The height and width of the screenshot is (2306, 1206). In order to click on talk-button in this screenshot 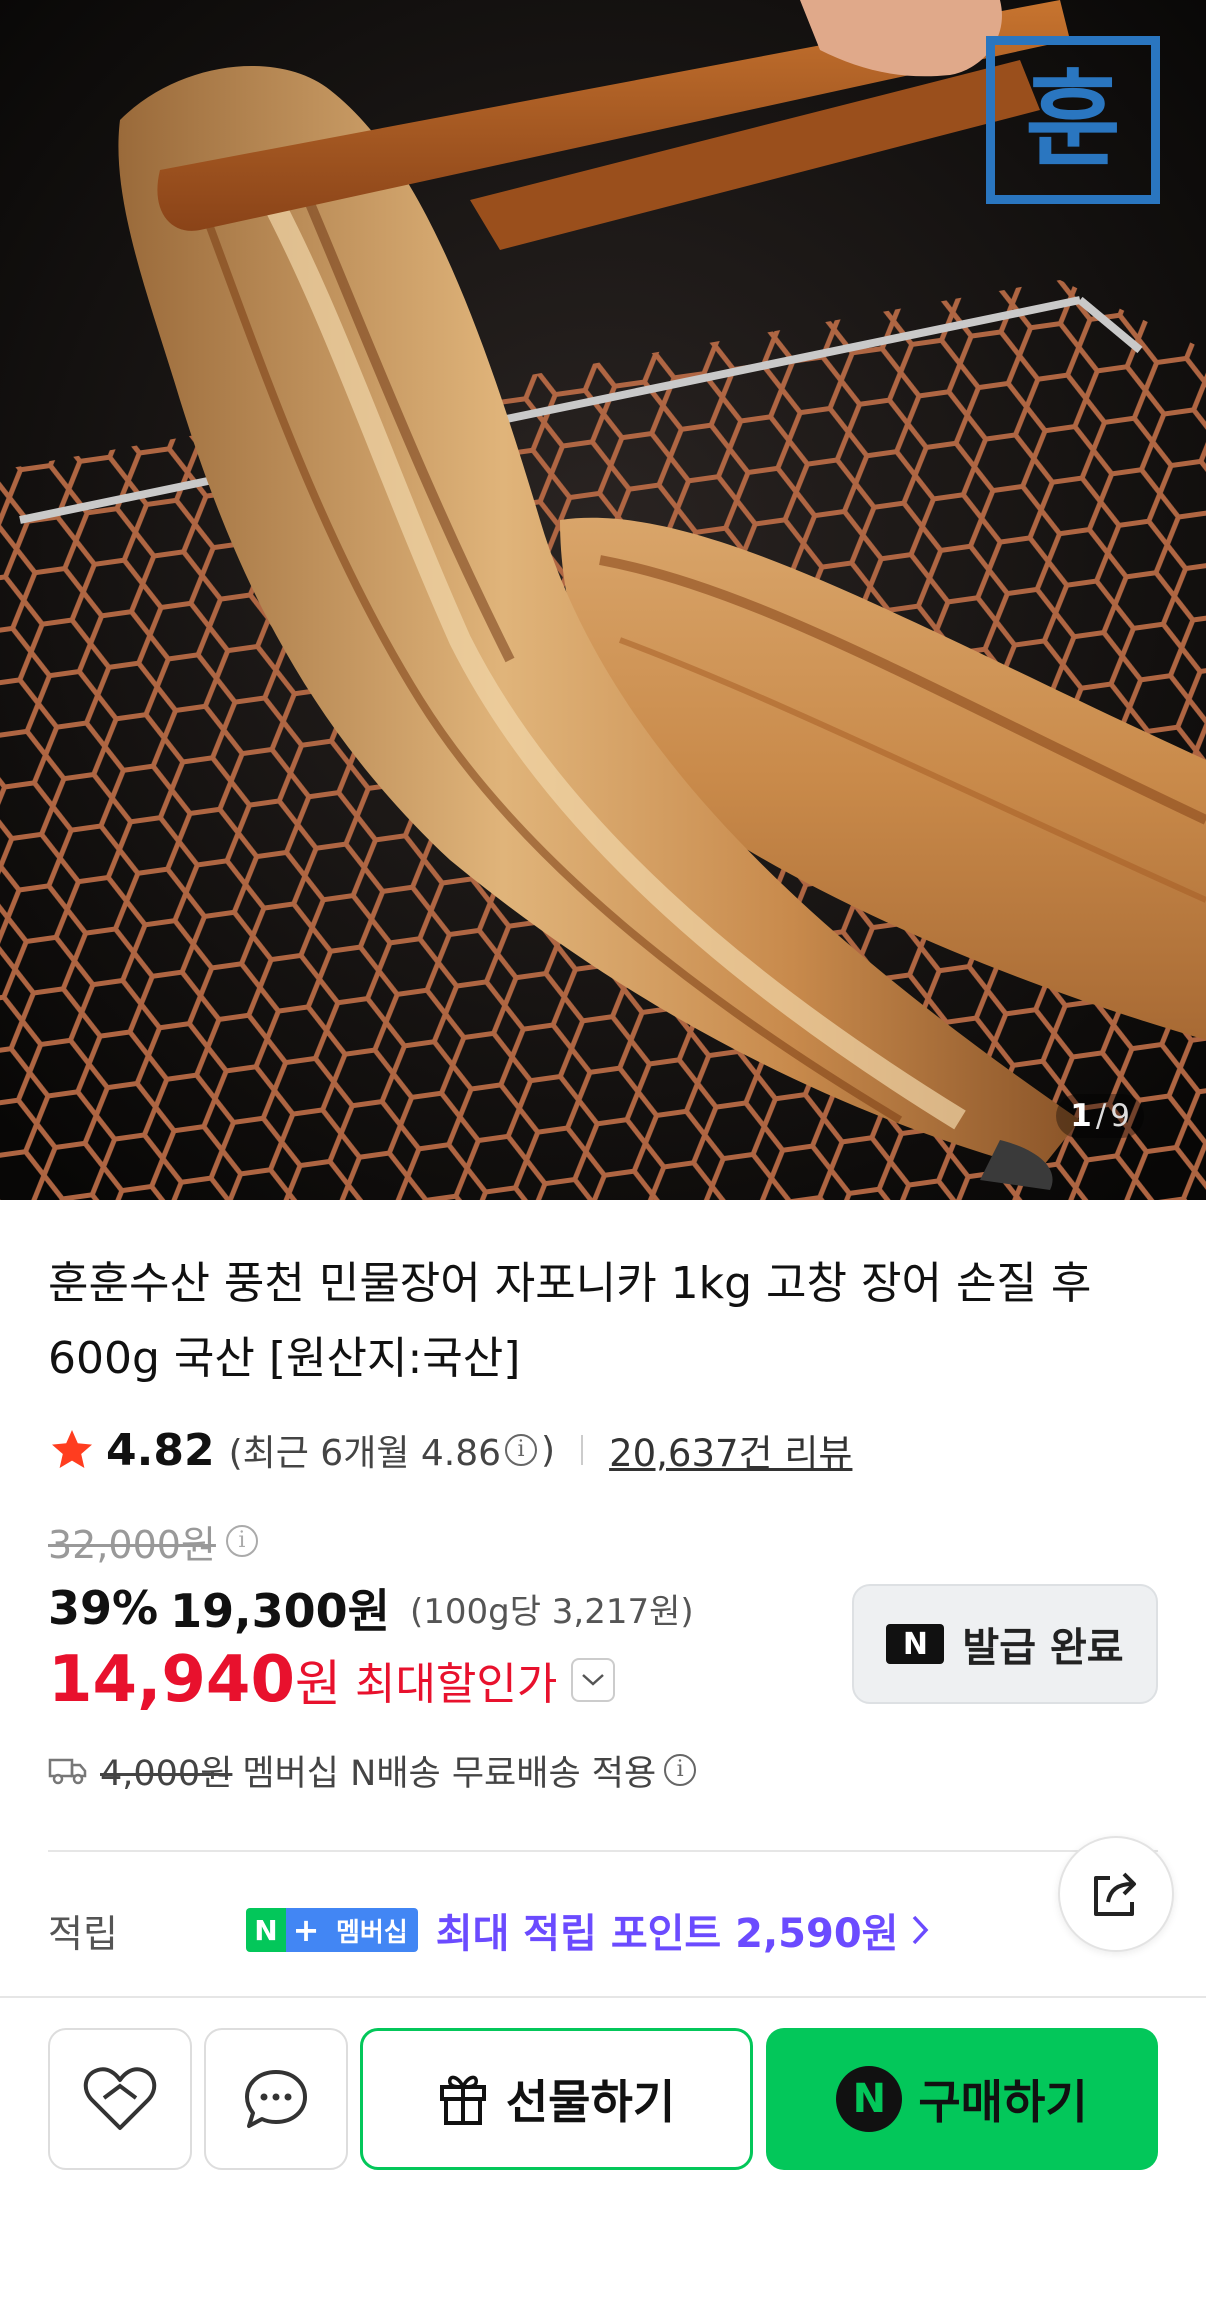, I will do `click(276, 2099)`.